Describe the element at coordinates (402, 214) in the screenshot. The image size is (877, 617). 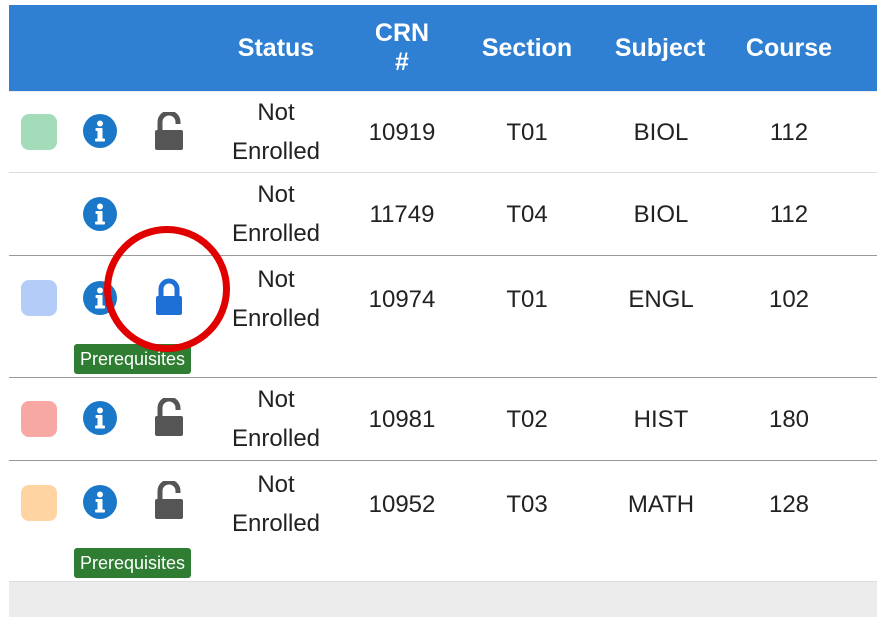
I see `crn-cell: 11749` at that location.